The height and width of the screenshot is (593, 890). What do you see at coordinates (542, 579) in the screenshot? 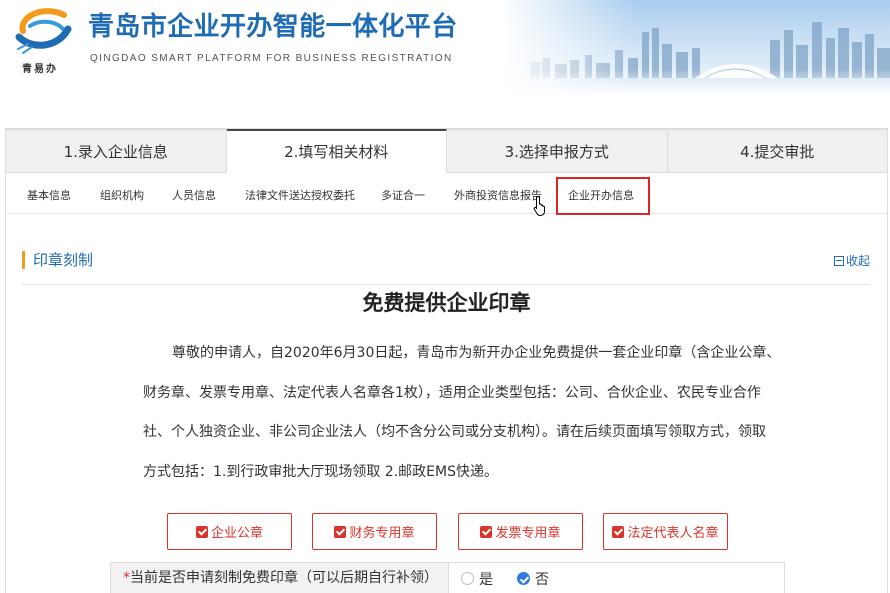
I see `radio-label: 否` at bounding box center [542, 579].